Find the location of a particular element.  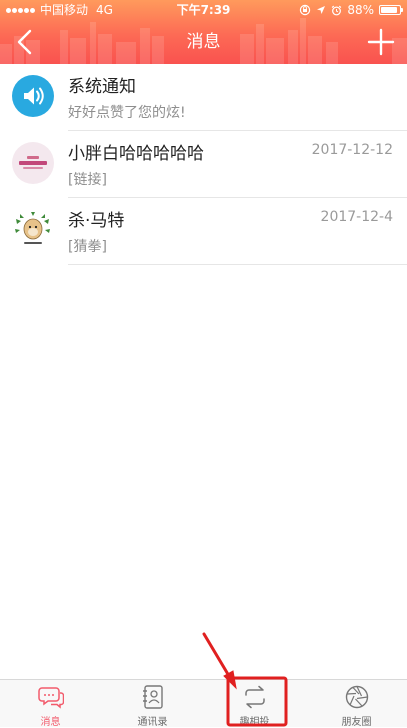

tab-label: 朋友圈 is located at coordinates (356, 722).